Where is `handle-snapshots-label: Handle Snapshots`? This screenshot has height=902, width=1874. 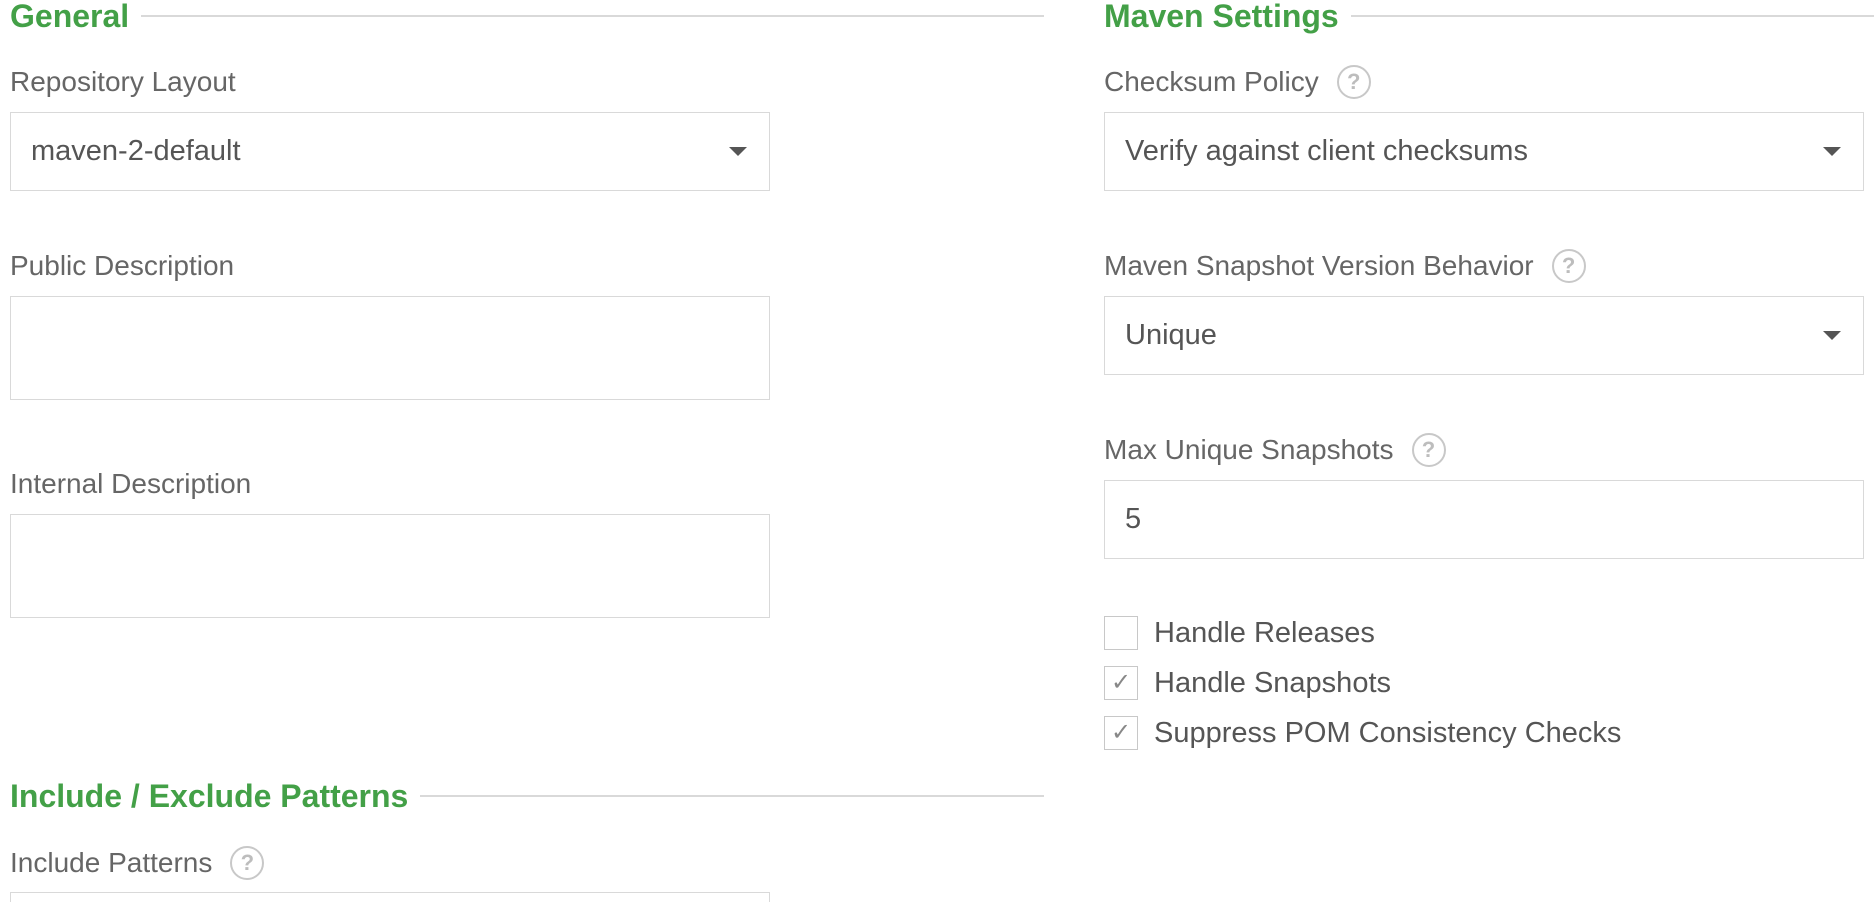
handle-snapshots-label: Handle Snapshots is located at coordinates (1272, 682).